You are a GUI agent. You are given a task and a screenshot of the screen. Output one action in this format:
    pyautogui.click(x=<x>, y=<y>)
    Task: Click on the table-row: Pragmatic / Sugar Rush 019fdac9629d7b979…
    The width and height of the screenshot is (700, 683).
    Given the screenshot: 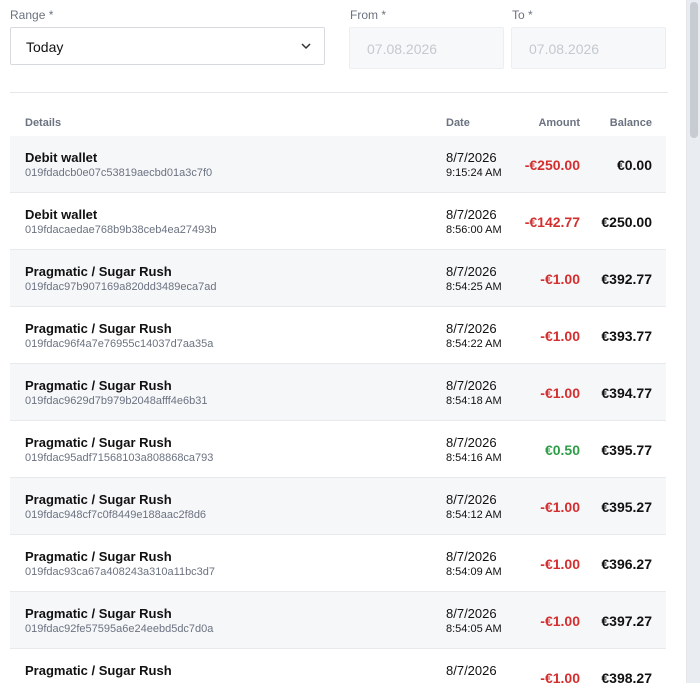 What is the action you would take?
    pyautogui.click(x=338, y=392)
    